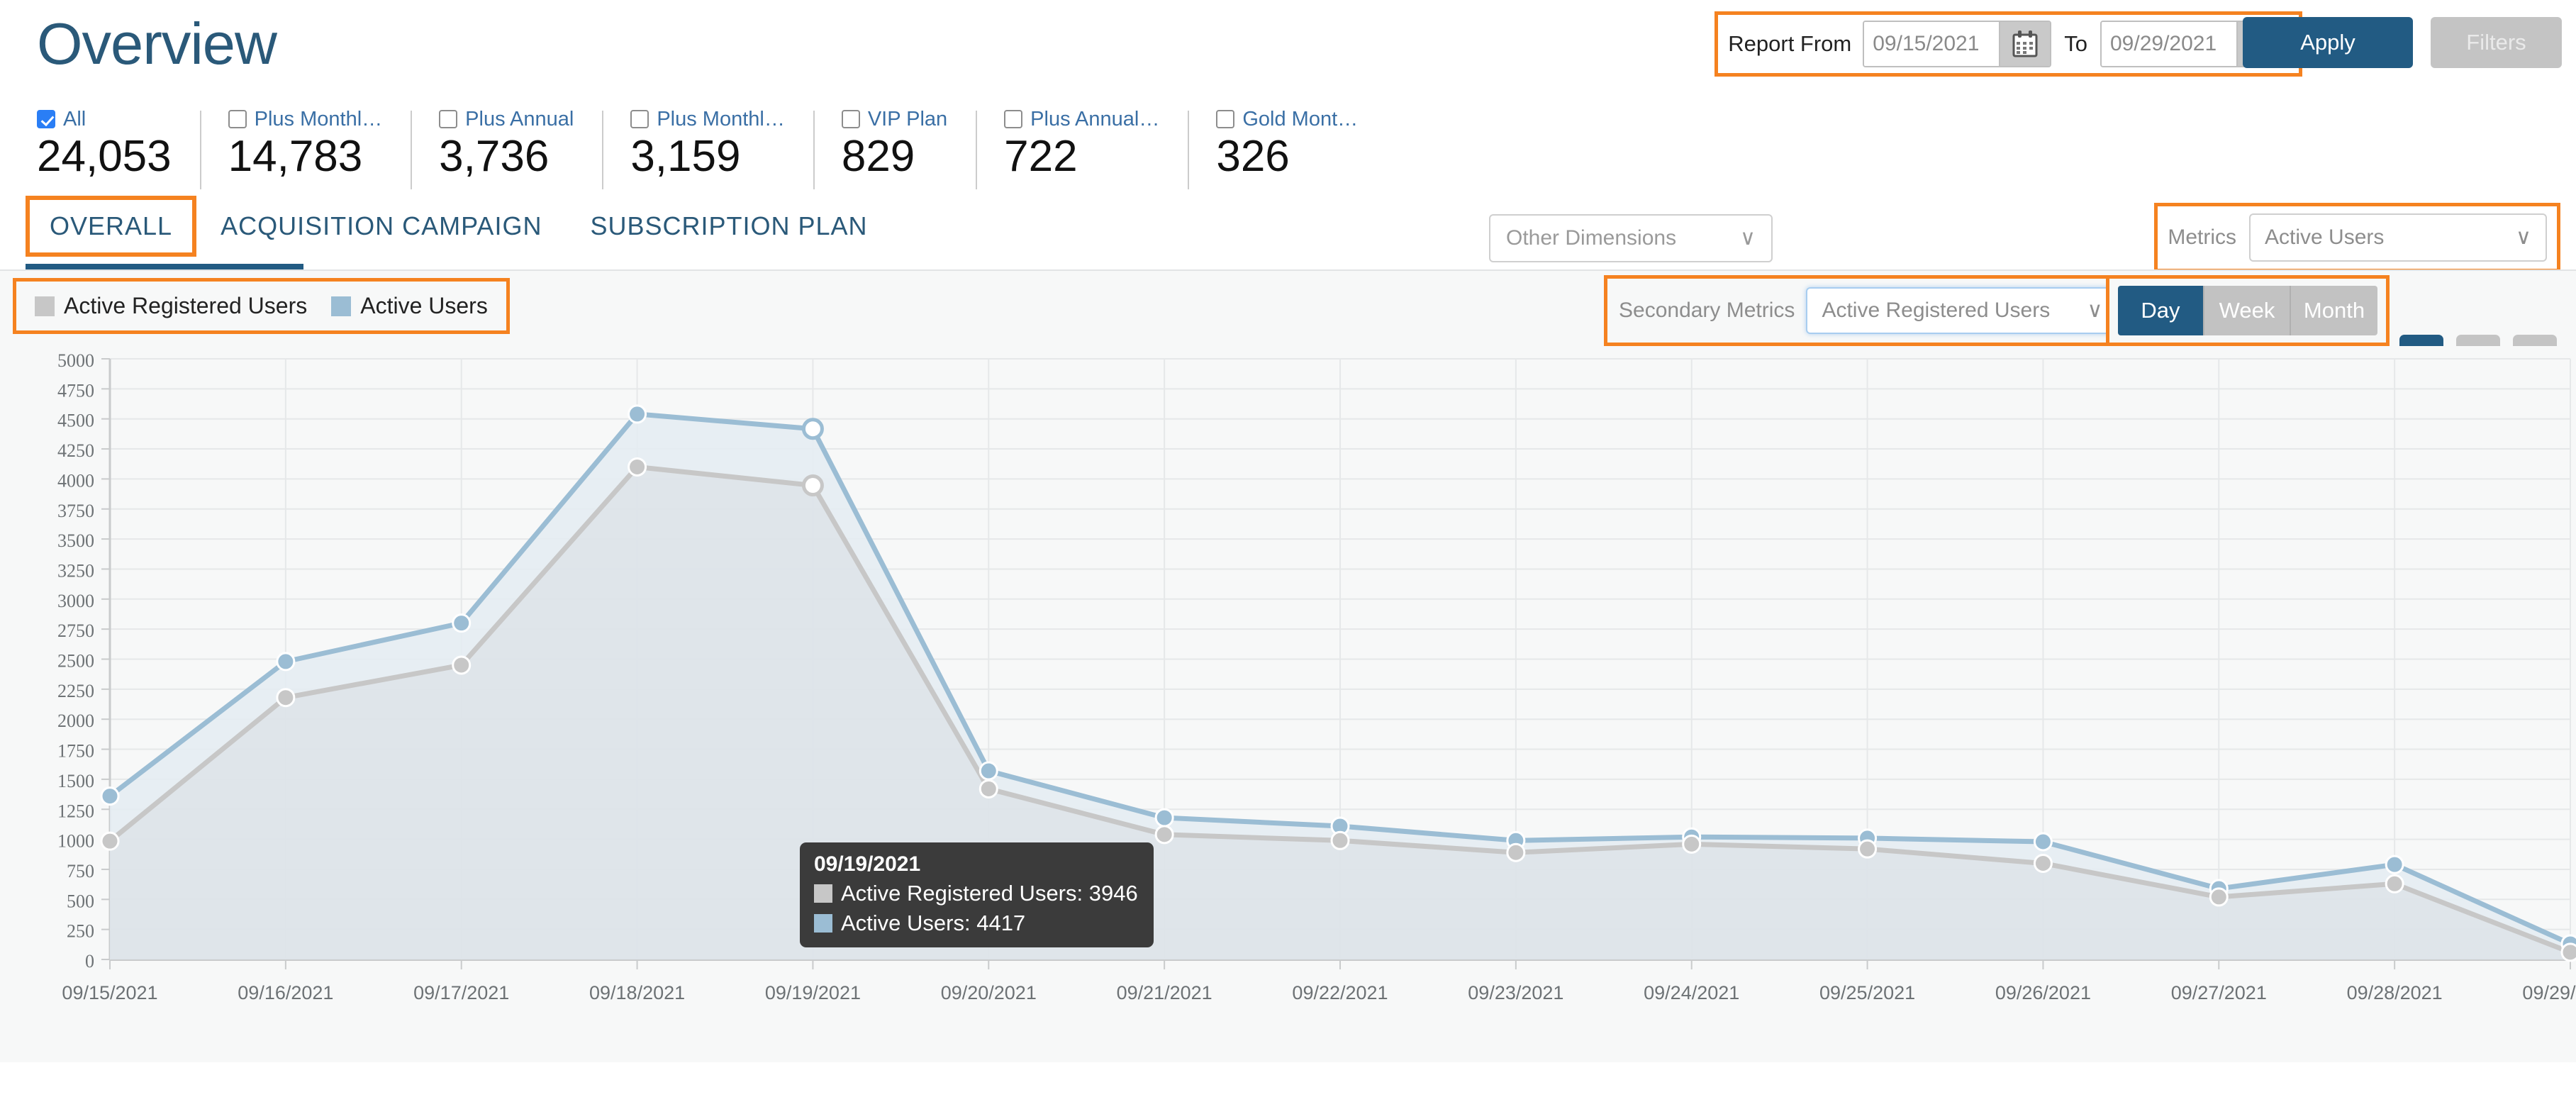  Describe the element at coordinates (75, 118) in the screenshot. I see `kpi-label: All` at that location.